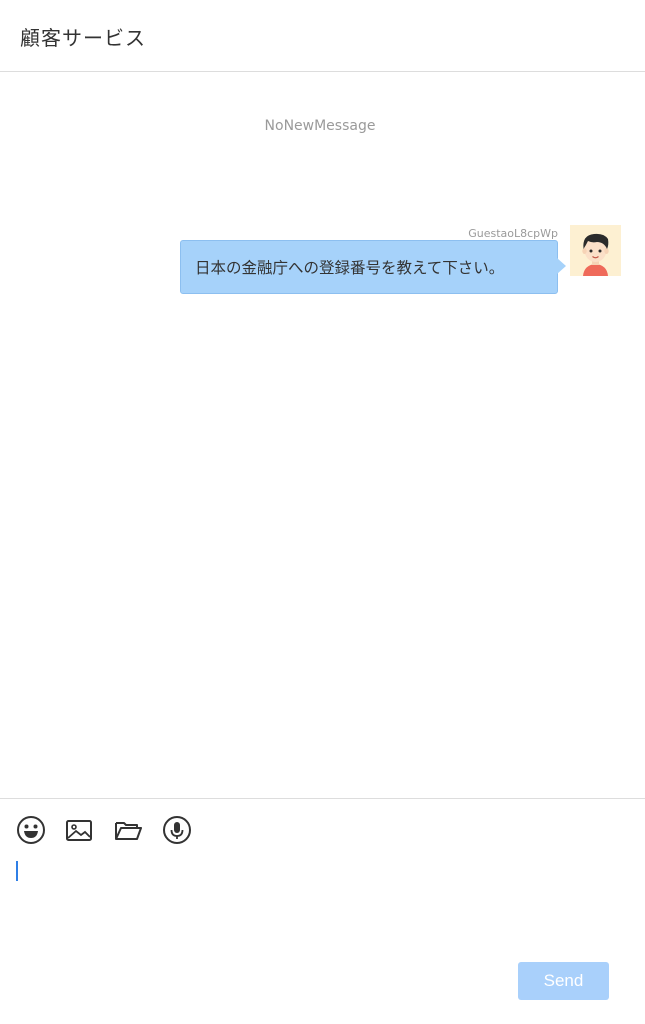 The width and height of the screenshot is (645, 1024). What do you see at coordinates (324, 904) in the screenshot?
I see `message-input` at bounding box center [324, 904].